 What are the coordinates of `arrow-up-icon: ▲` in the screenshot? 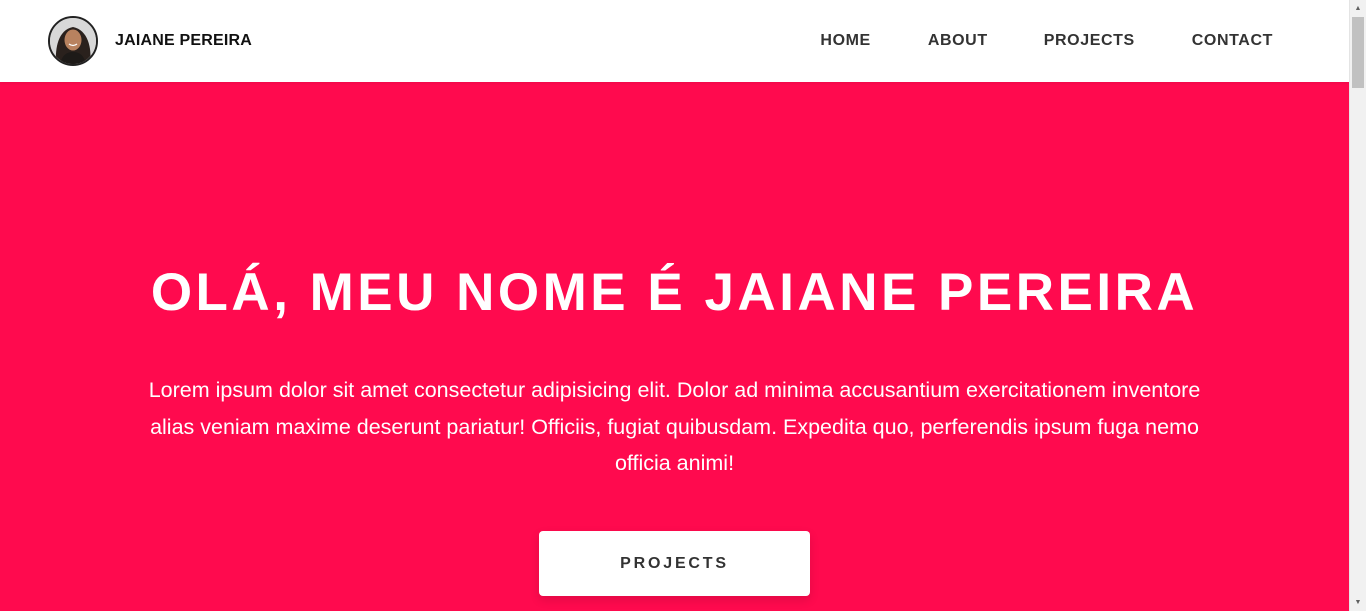 It's located at (1358, 8).